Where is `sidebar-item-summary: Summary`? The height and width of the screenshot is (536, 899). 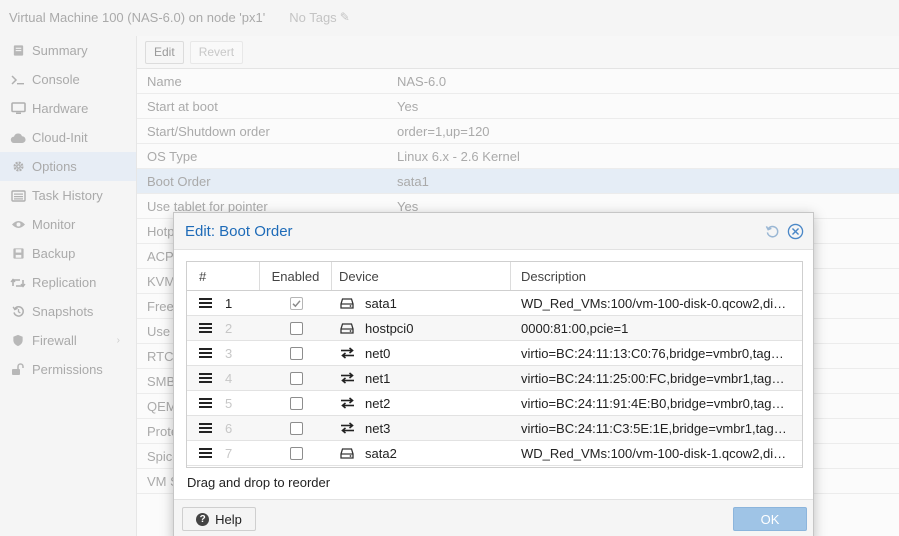 sidebar-item-summary: Summary is located at coordinates (68, 50).